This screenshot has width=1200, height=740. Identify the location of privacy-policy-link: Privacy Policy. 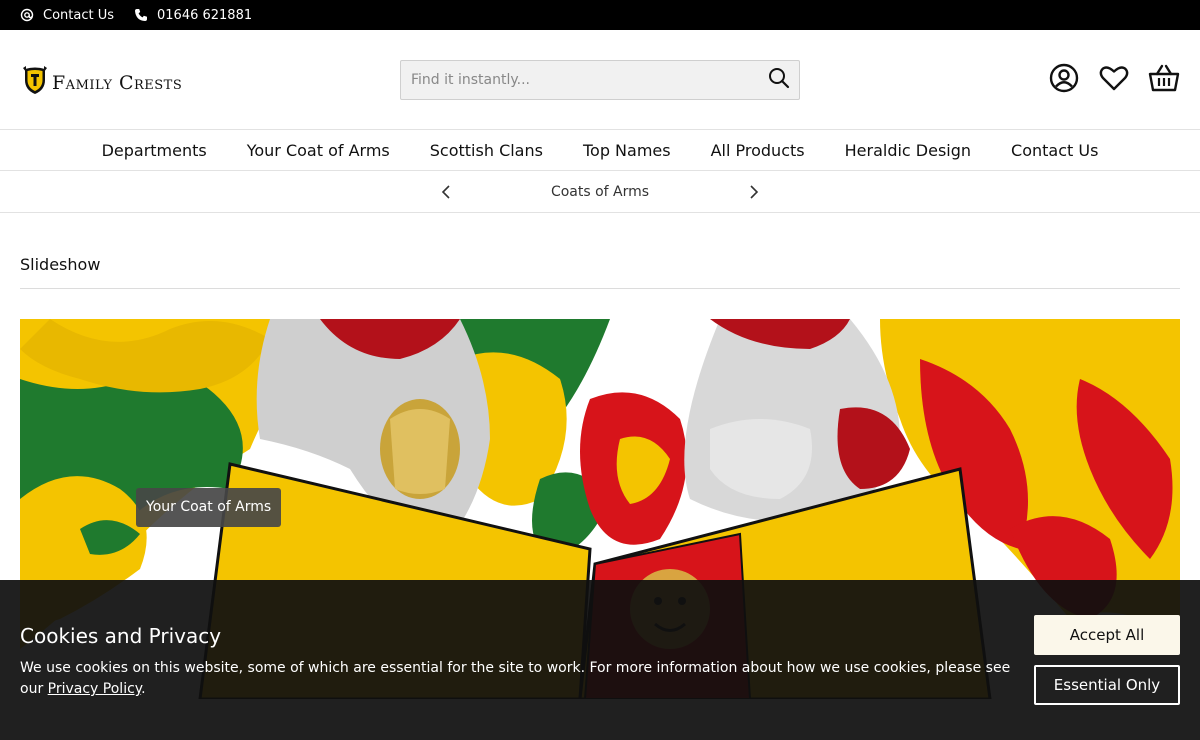
(94, 689).